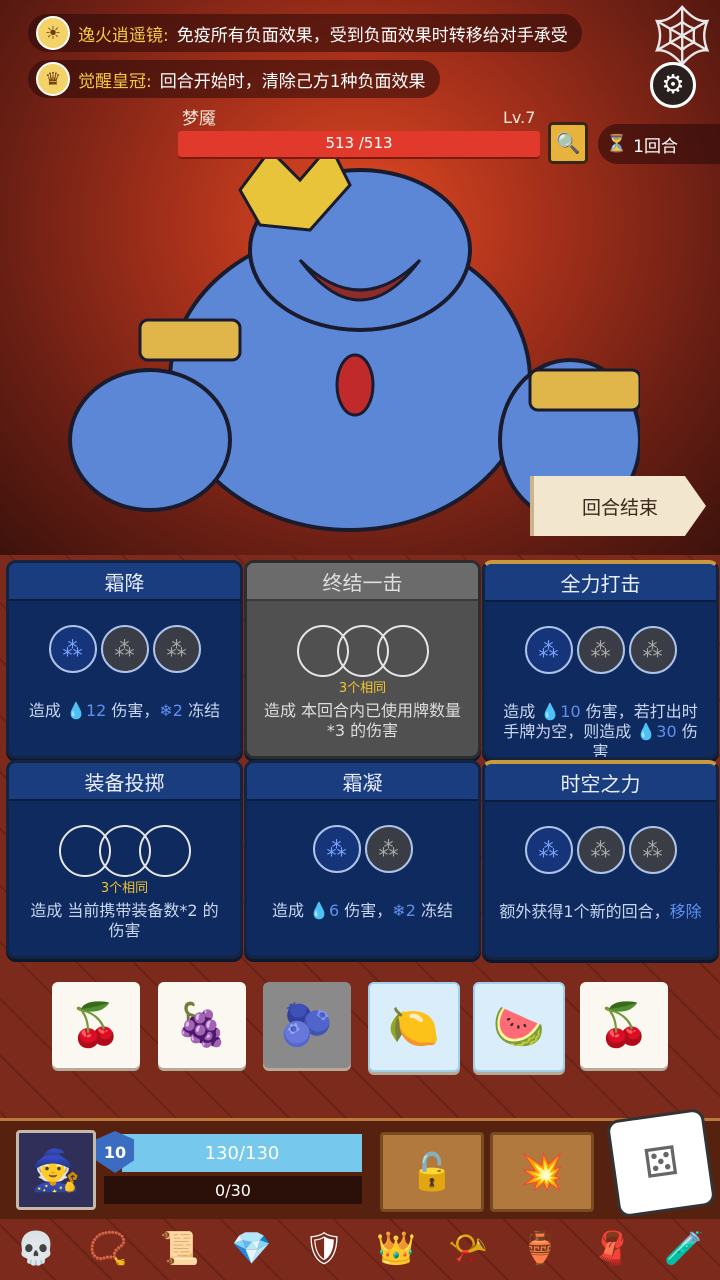 The height and width of the screenshot is (1280, 720). Describe the element at coordinates (115, 1152) in the screenshot. I see `player-level-text: 10` at that location.